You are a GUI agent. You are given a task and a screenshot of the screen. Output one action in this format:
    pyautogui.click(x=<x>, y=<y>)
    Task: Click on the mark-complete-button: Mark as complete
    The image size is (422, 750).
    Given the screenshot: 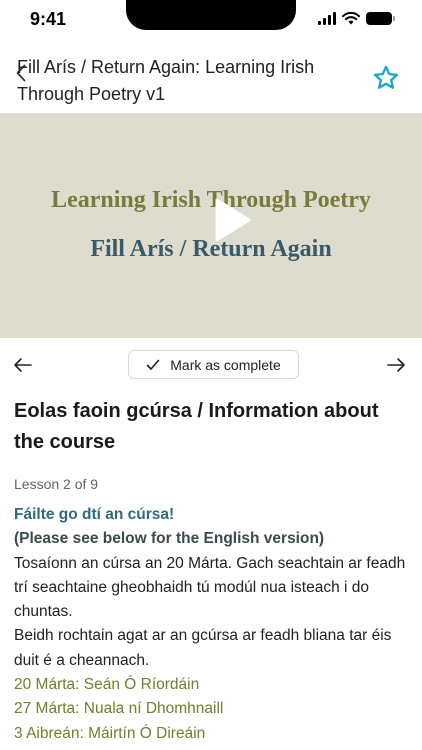 What is the action you would take?
    pyautogui.click(x=213, y=364)
    